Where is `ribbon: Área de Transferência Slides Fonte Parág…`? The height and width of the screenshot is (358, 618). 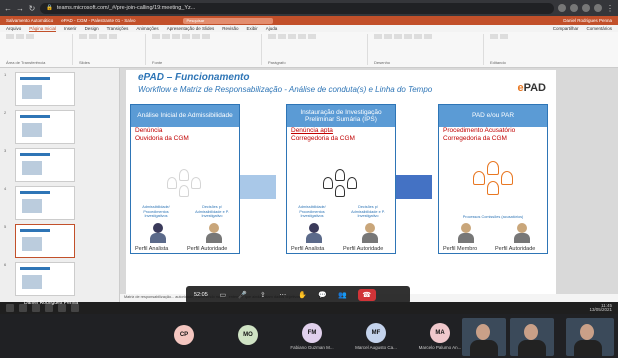 ribbon: Área de Transferência Slides Fonte Parág… is located at coordinates (309, 50).